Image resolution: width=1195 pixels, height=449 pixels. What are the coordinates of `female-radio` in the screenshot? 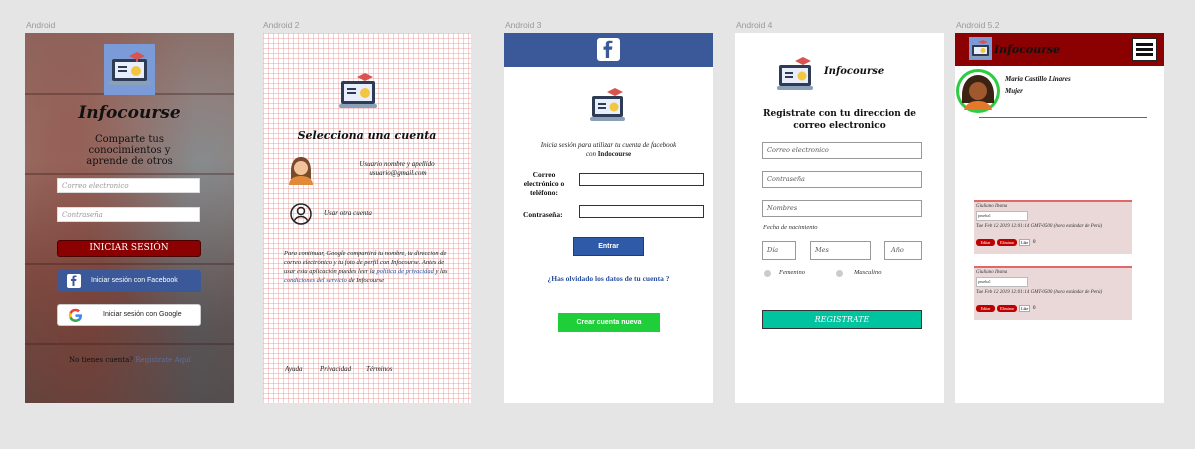 It's located at (767, 273).